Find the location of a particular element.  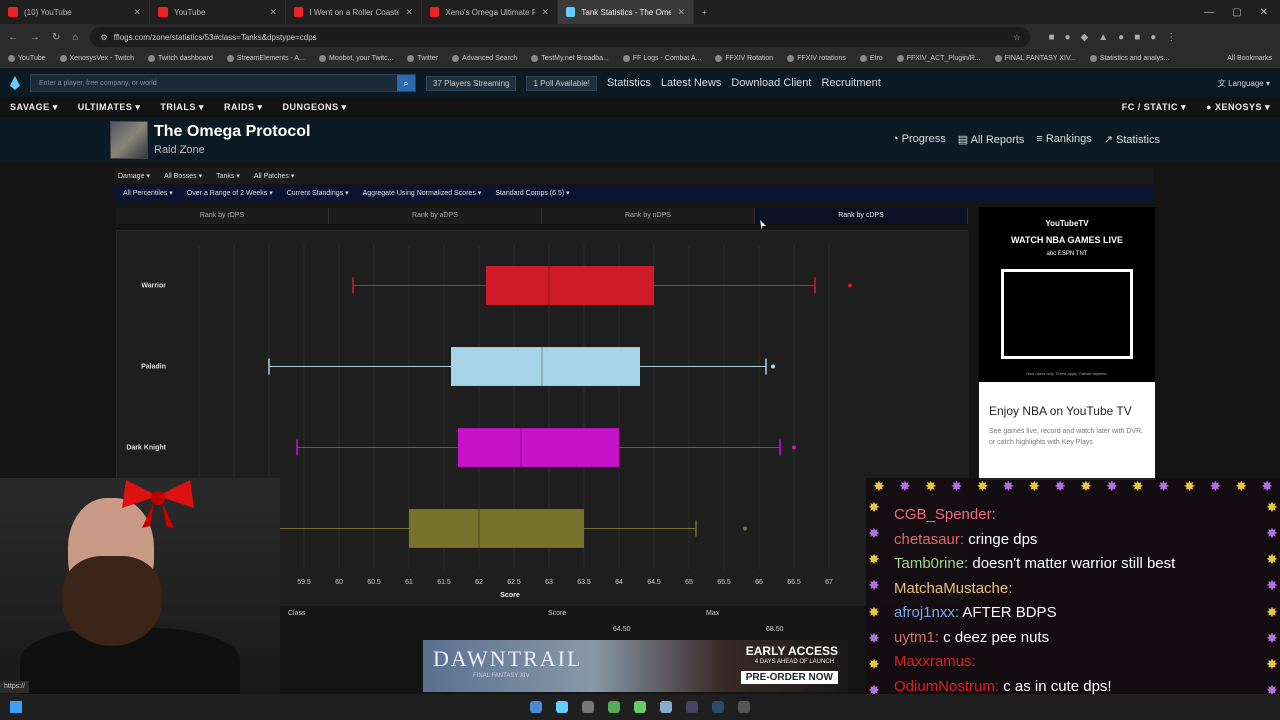

chat-username: Maxxramus: is located at coordinates (935, 661).